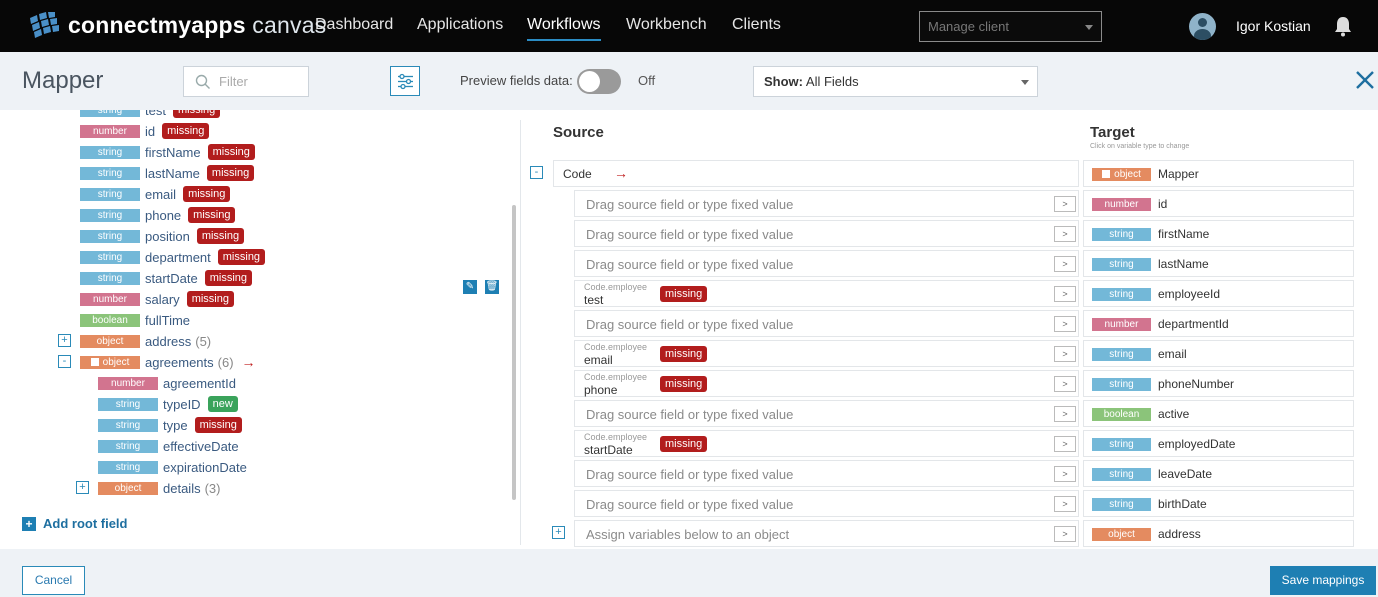 This screenshot has height=597, width=1378. What do you see at coordinates (162, 236) in the screenshot?
I see `tree-row: string position missing` at bounding box center [162, 236].